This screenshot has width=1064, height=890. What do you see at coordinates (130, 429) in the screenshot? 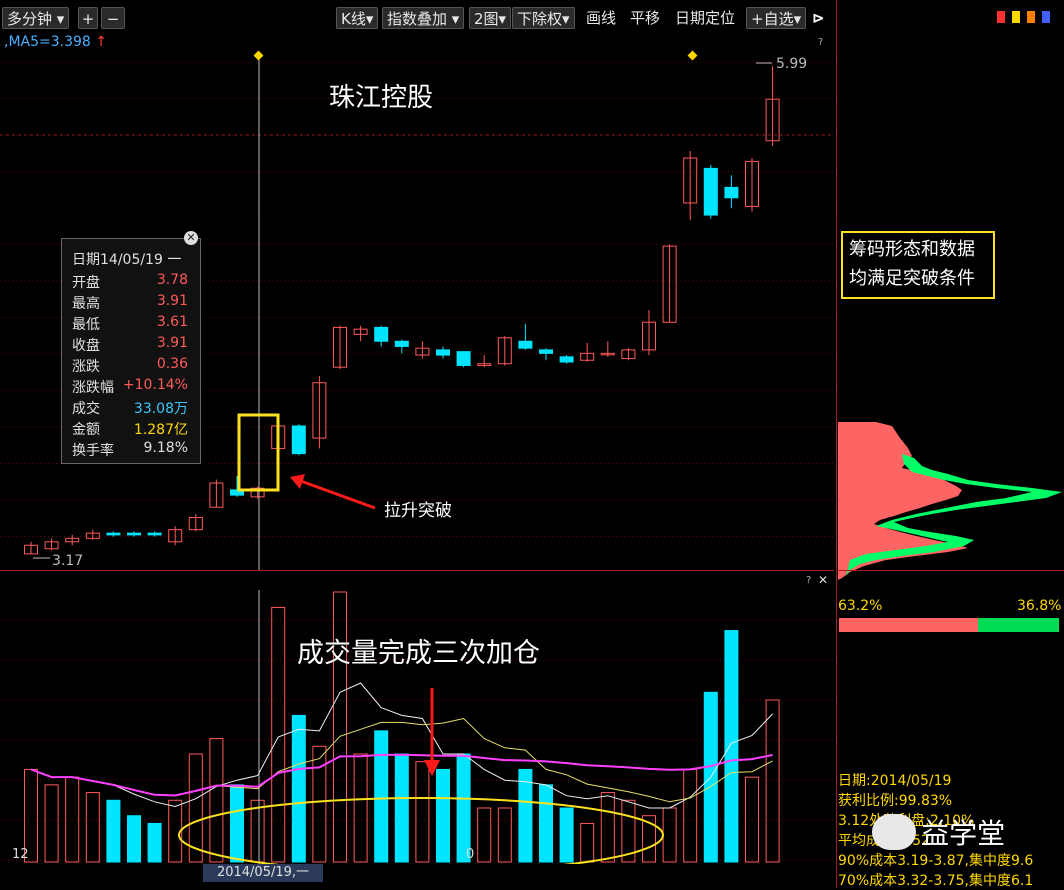
I see `tooltip-row: 金额 1.287亿` at bounding box center [130, 429].